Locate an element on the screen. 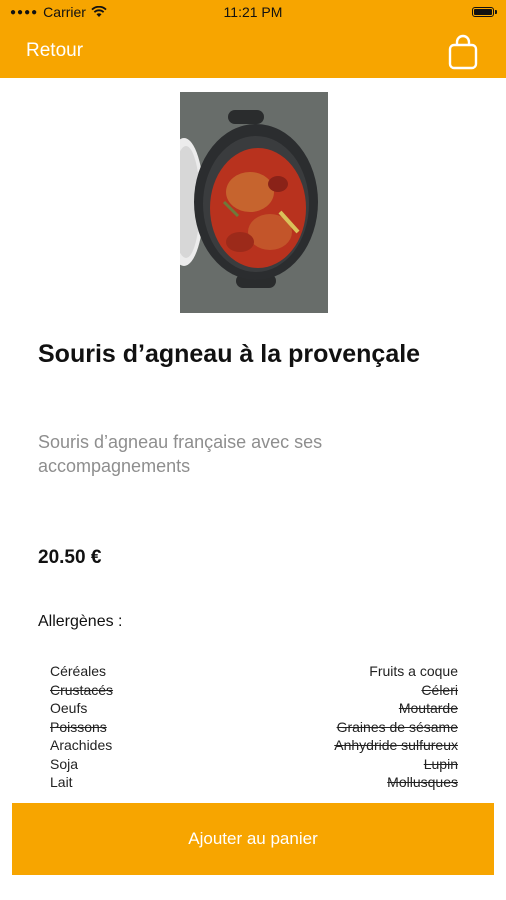  shopping-bag-icon is located at coordinates (463, 52).